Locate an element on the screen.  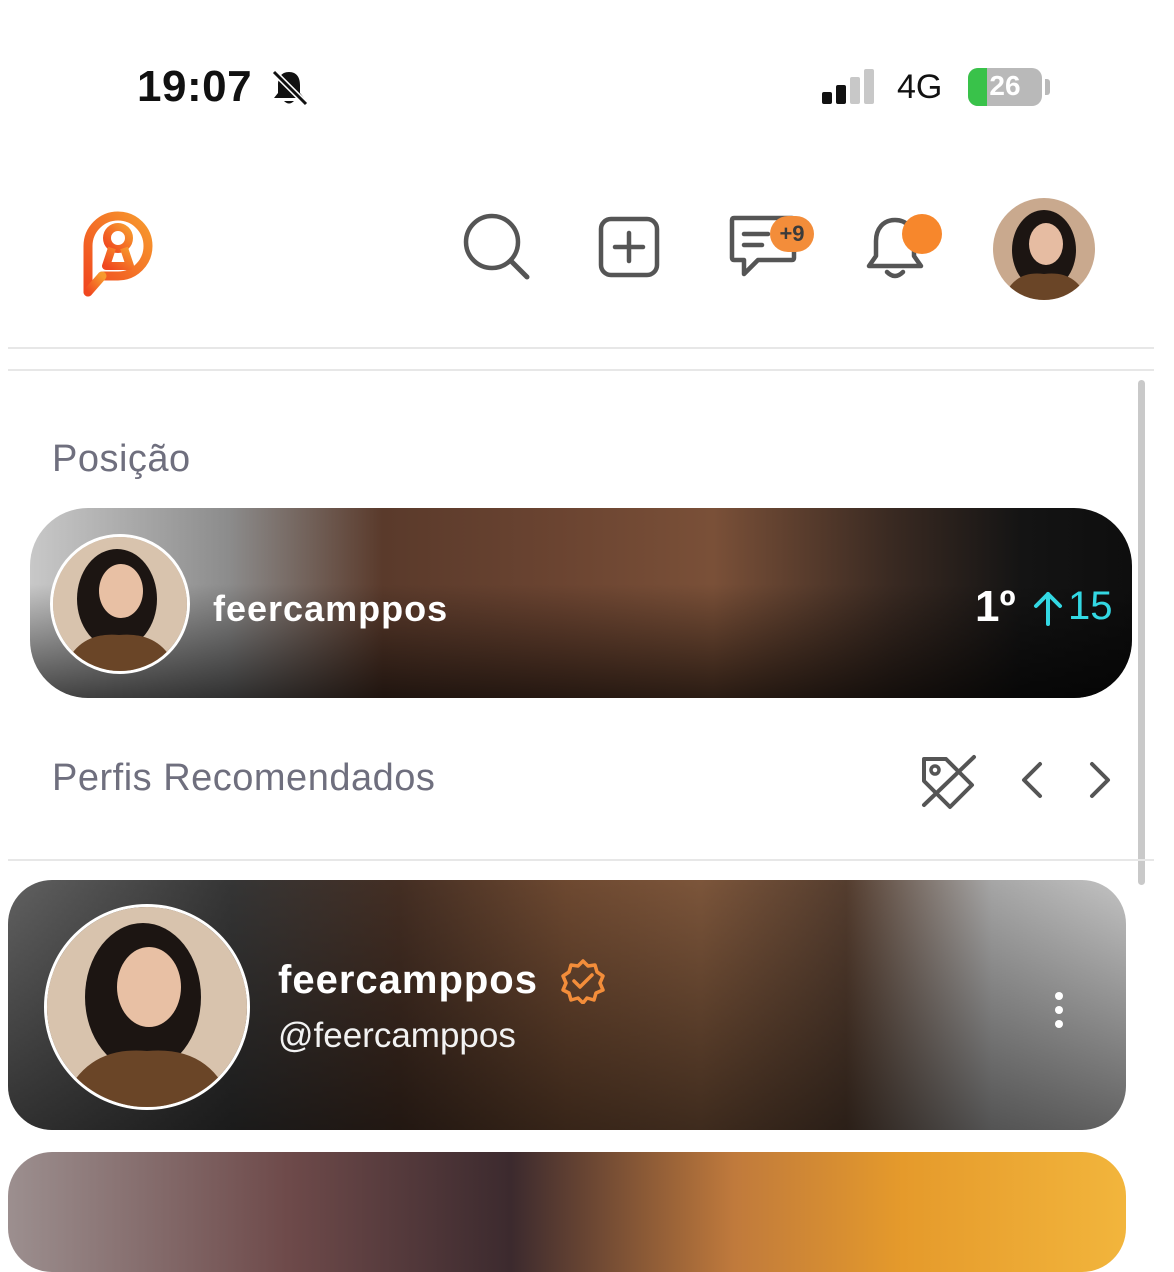
status-bar: 19:07 4G 26 is located at coordinates (587, 75).